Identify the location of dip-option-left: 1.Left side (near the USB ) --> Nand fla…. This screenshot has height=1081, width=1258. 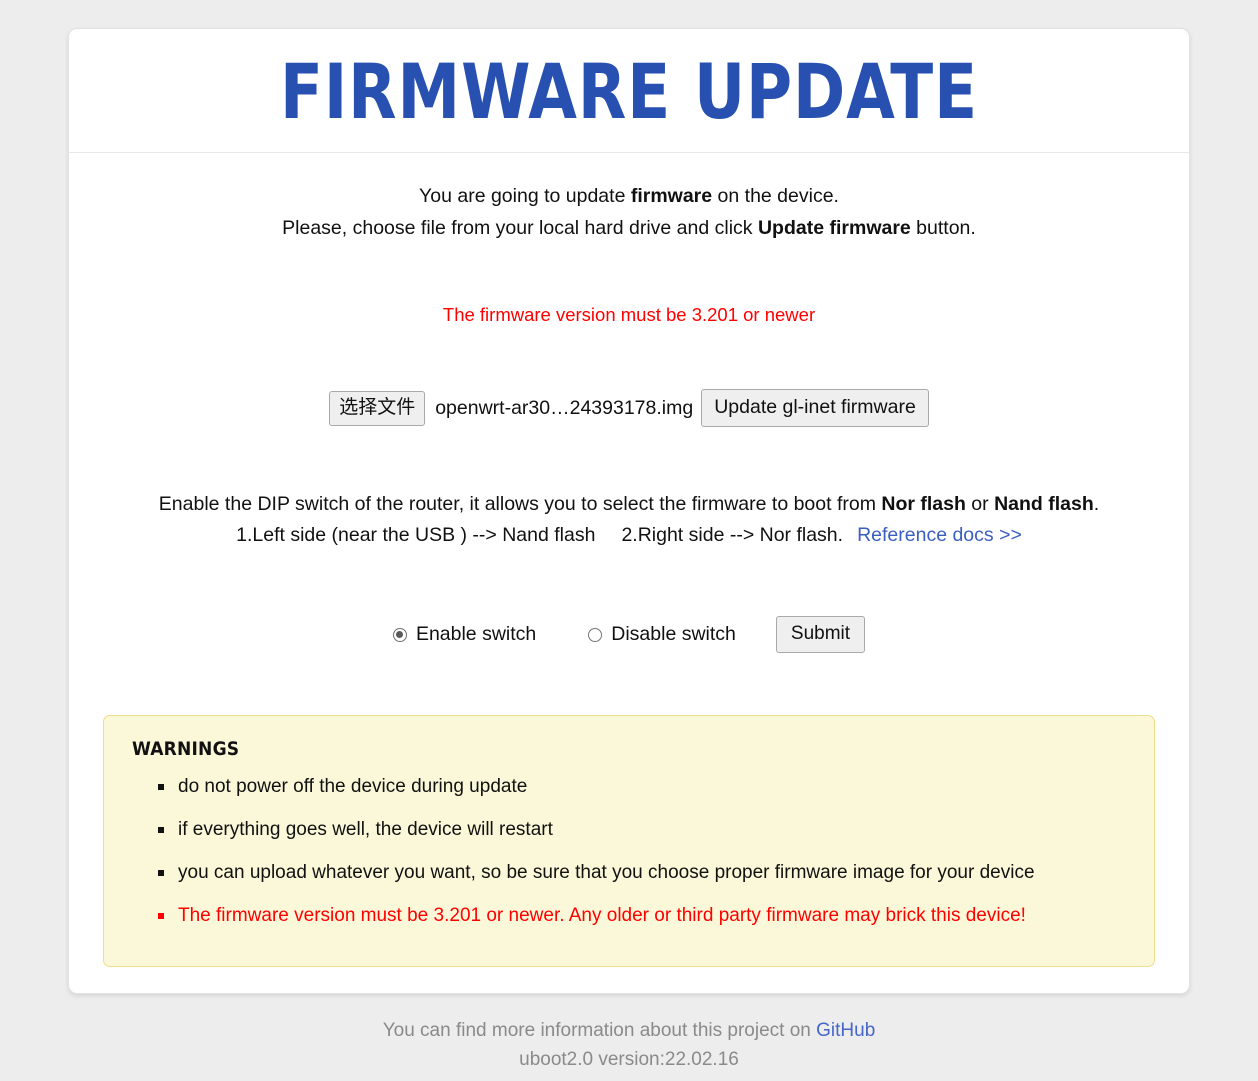
(416, 534).